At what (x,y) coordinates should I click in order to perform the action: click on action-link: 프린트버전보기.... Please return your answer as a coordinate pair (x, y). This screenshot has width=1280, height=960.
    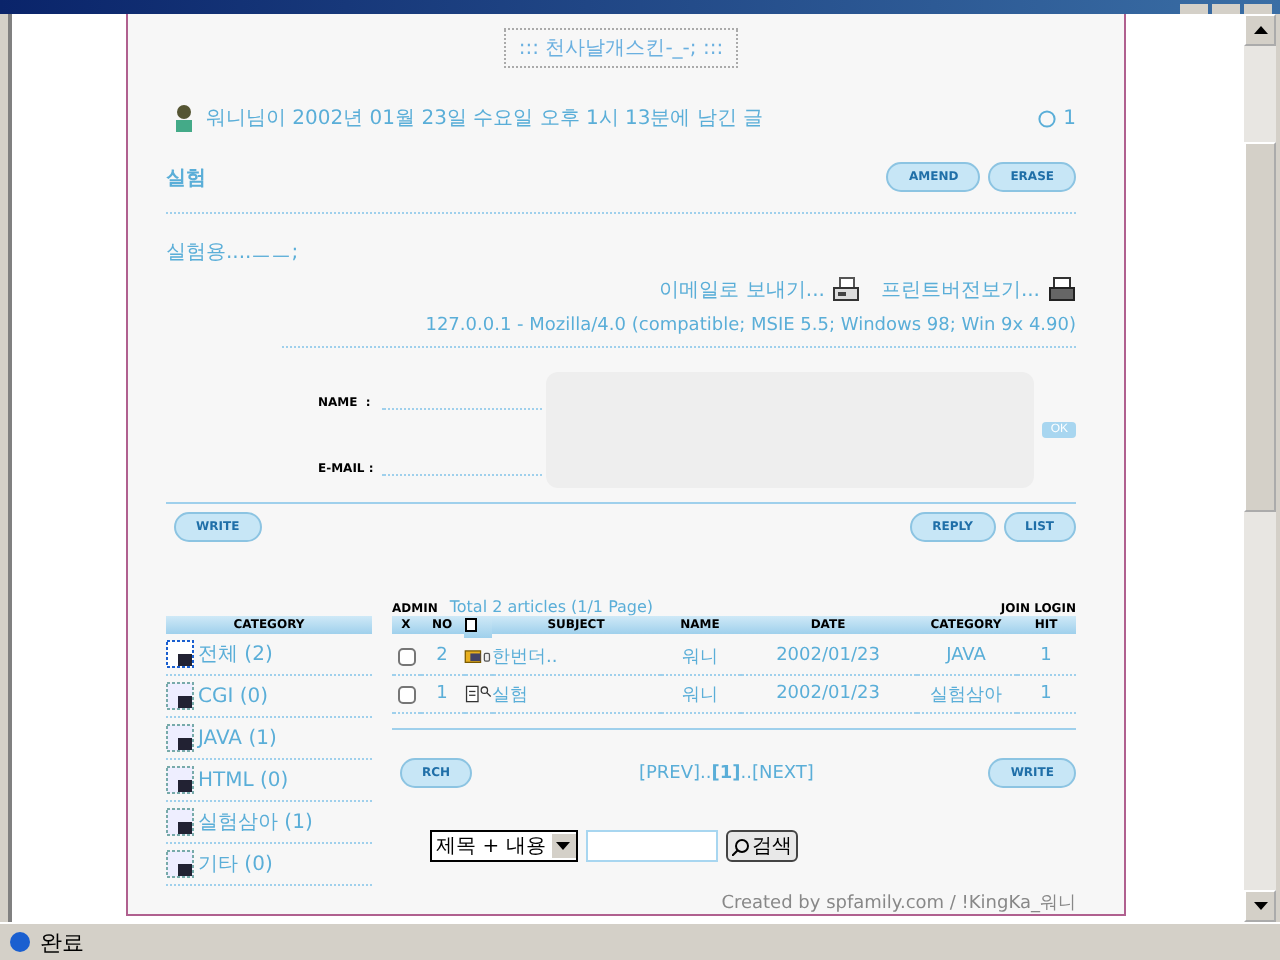
    Looking at the image, I should click on (978, 290).